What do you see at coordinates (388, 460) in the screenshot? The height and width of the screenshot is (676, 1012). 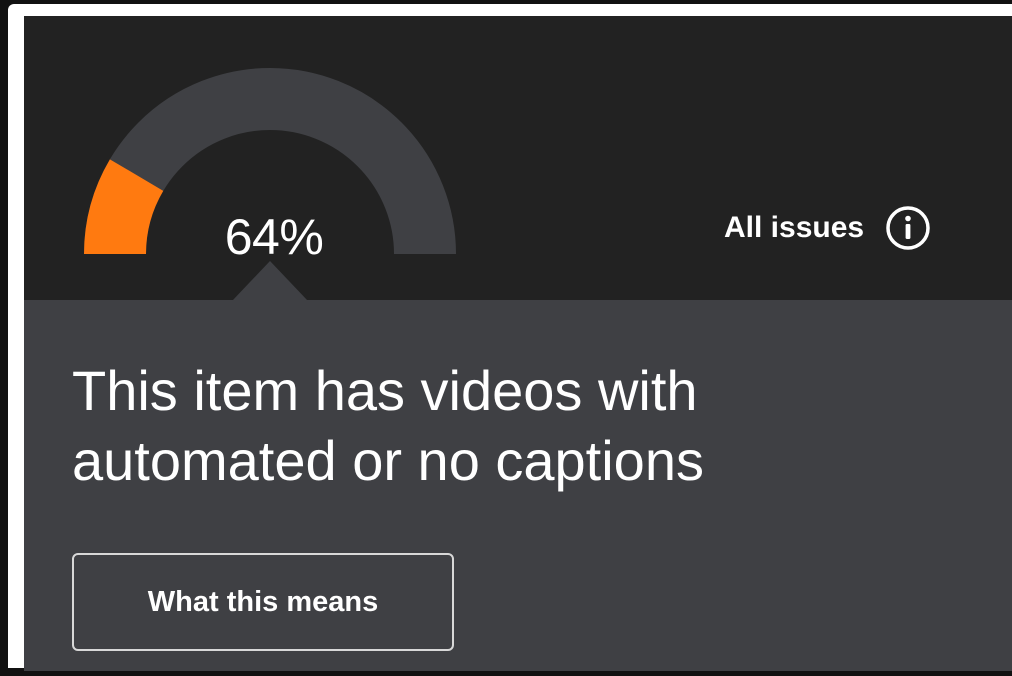 I see `issue-message-line-2: automated or no captions` at bounding box center [388, 460].